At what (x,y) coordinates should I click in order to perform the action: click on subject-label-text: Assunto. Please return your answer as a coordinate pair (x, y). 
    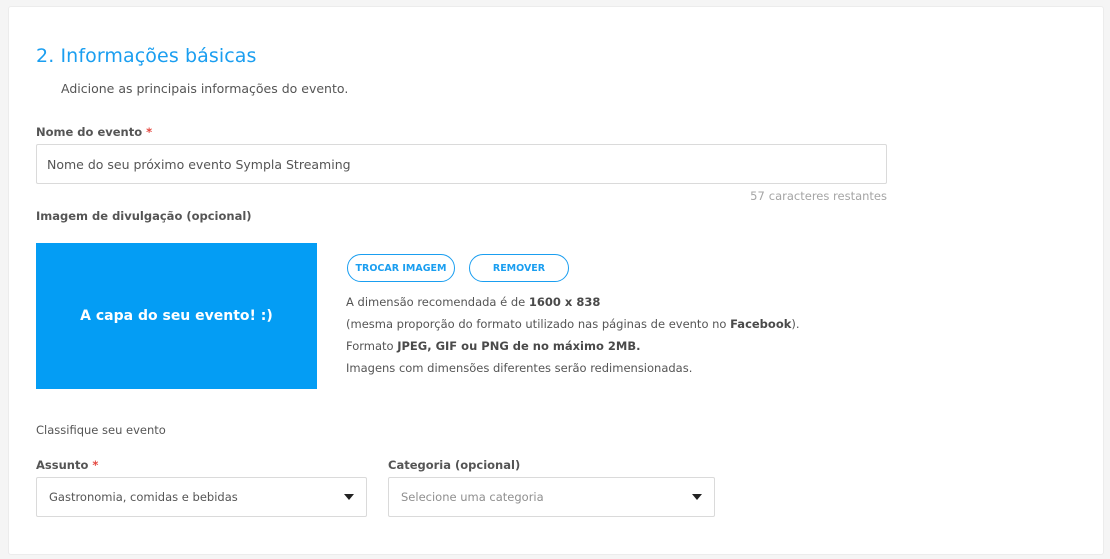
    Looking at the image, I should click on (62, 465).